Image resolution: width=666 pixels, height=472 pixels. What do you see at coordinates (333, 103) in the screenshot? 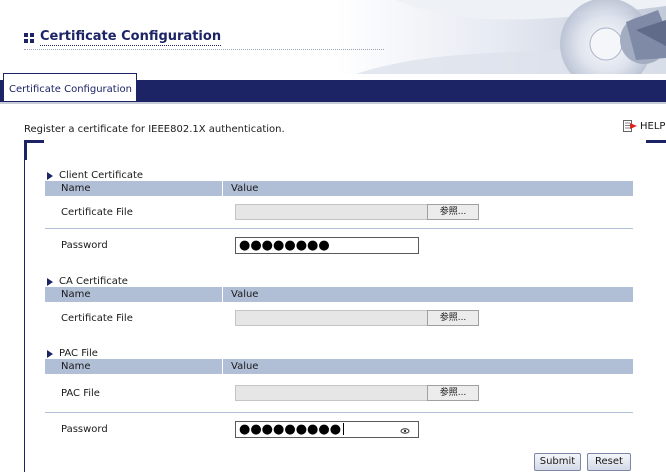
I see `tab-bar-shadow` at bounding box center [333, 103].